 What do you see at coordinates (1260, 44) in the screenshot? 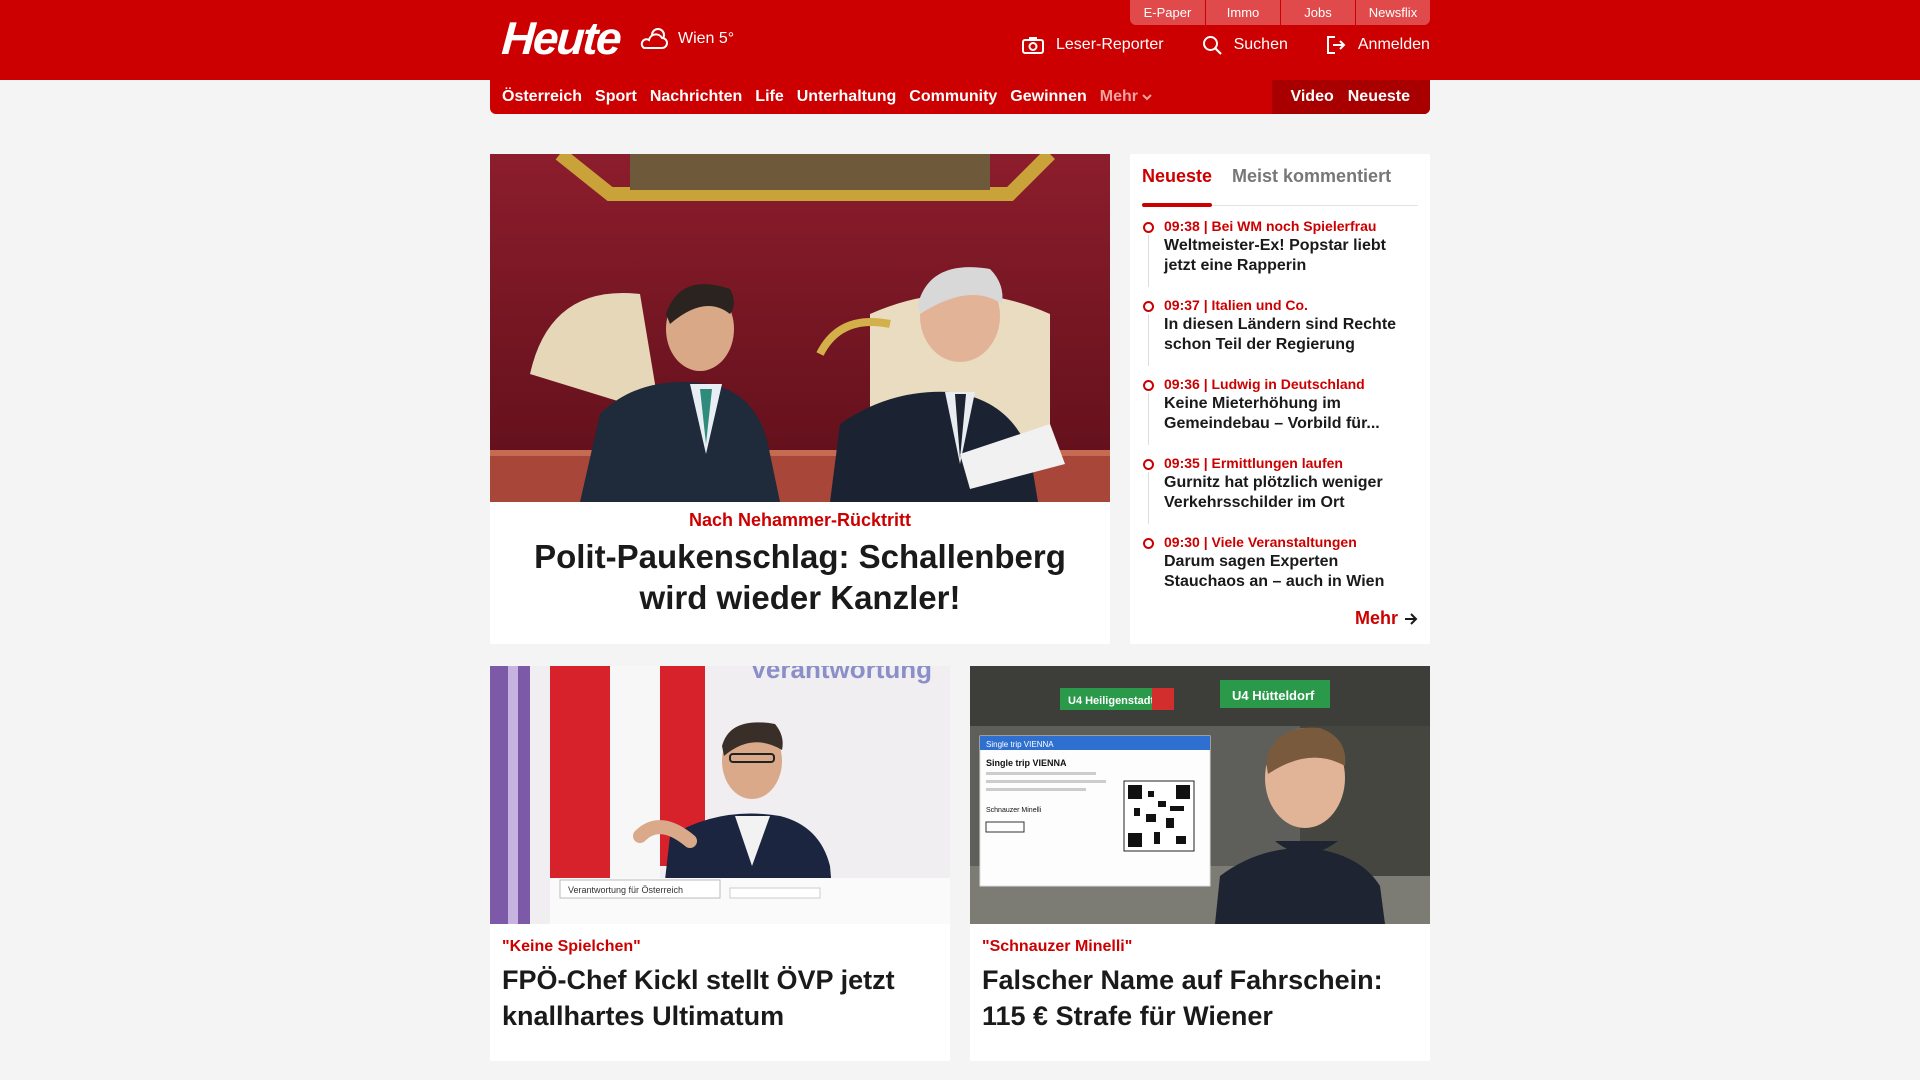
I see `search-label: Suchen` at bounding box center [1260, 44].